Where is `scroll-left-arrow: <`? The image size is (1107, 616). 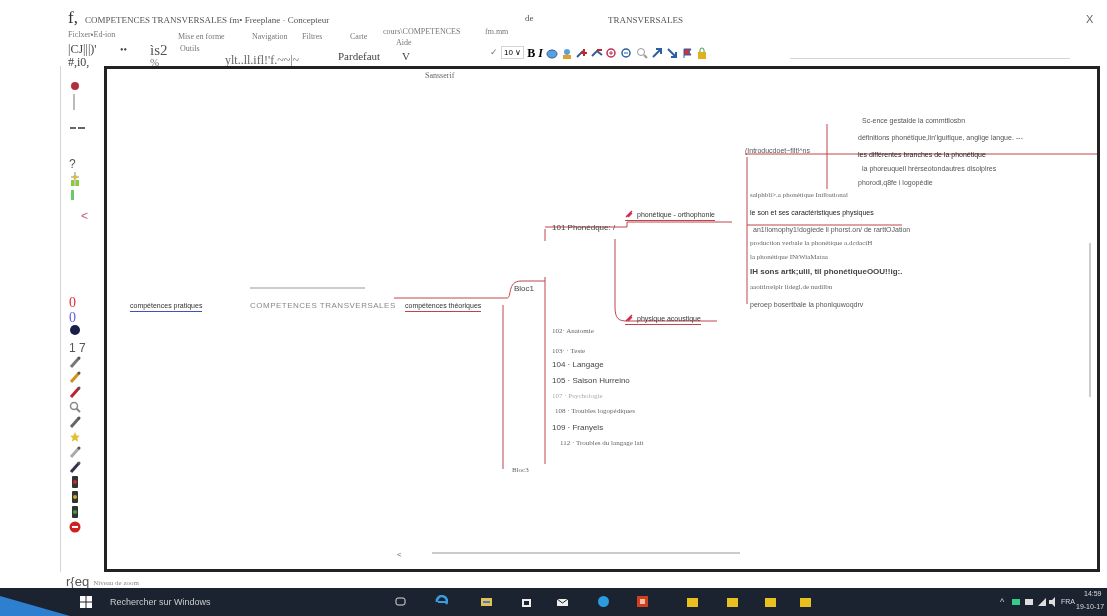 scroll-left-arrow: < is located at coordinates (399, 555).